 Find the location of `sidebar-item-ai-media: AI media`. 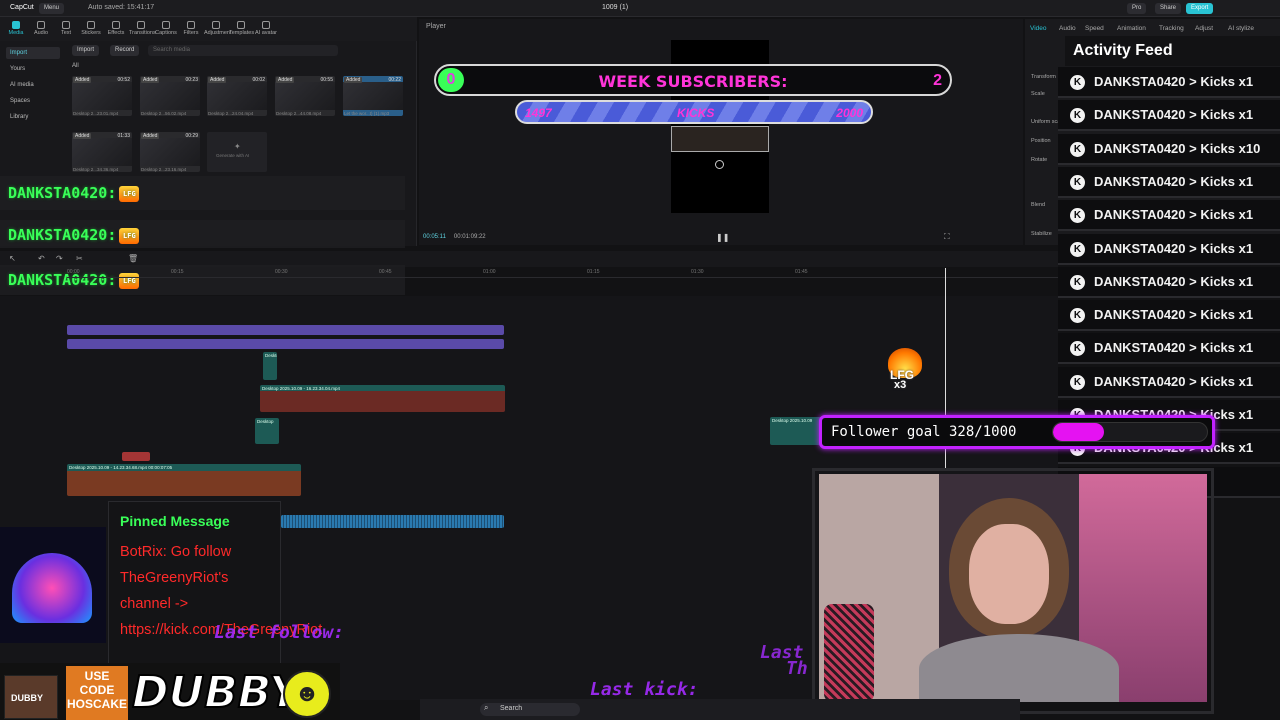

sidebar-item-ai-media: AI media is located at coordinates (33, 85).